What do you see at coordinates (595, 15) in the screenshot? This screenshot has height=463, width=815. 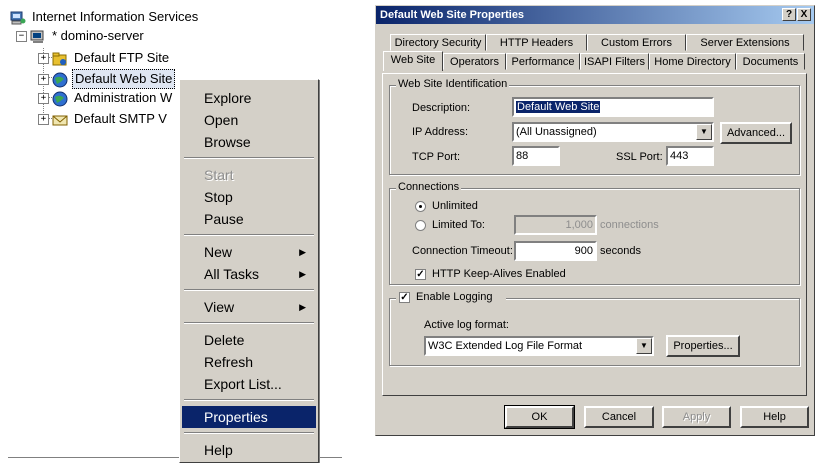 I see `dialog-title-bar: Default Web Site Properties` at bounding box center [595, 15].